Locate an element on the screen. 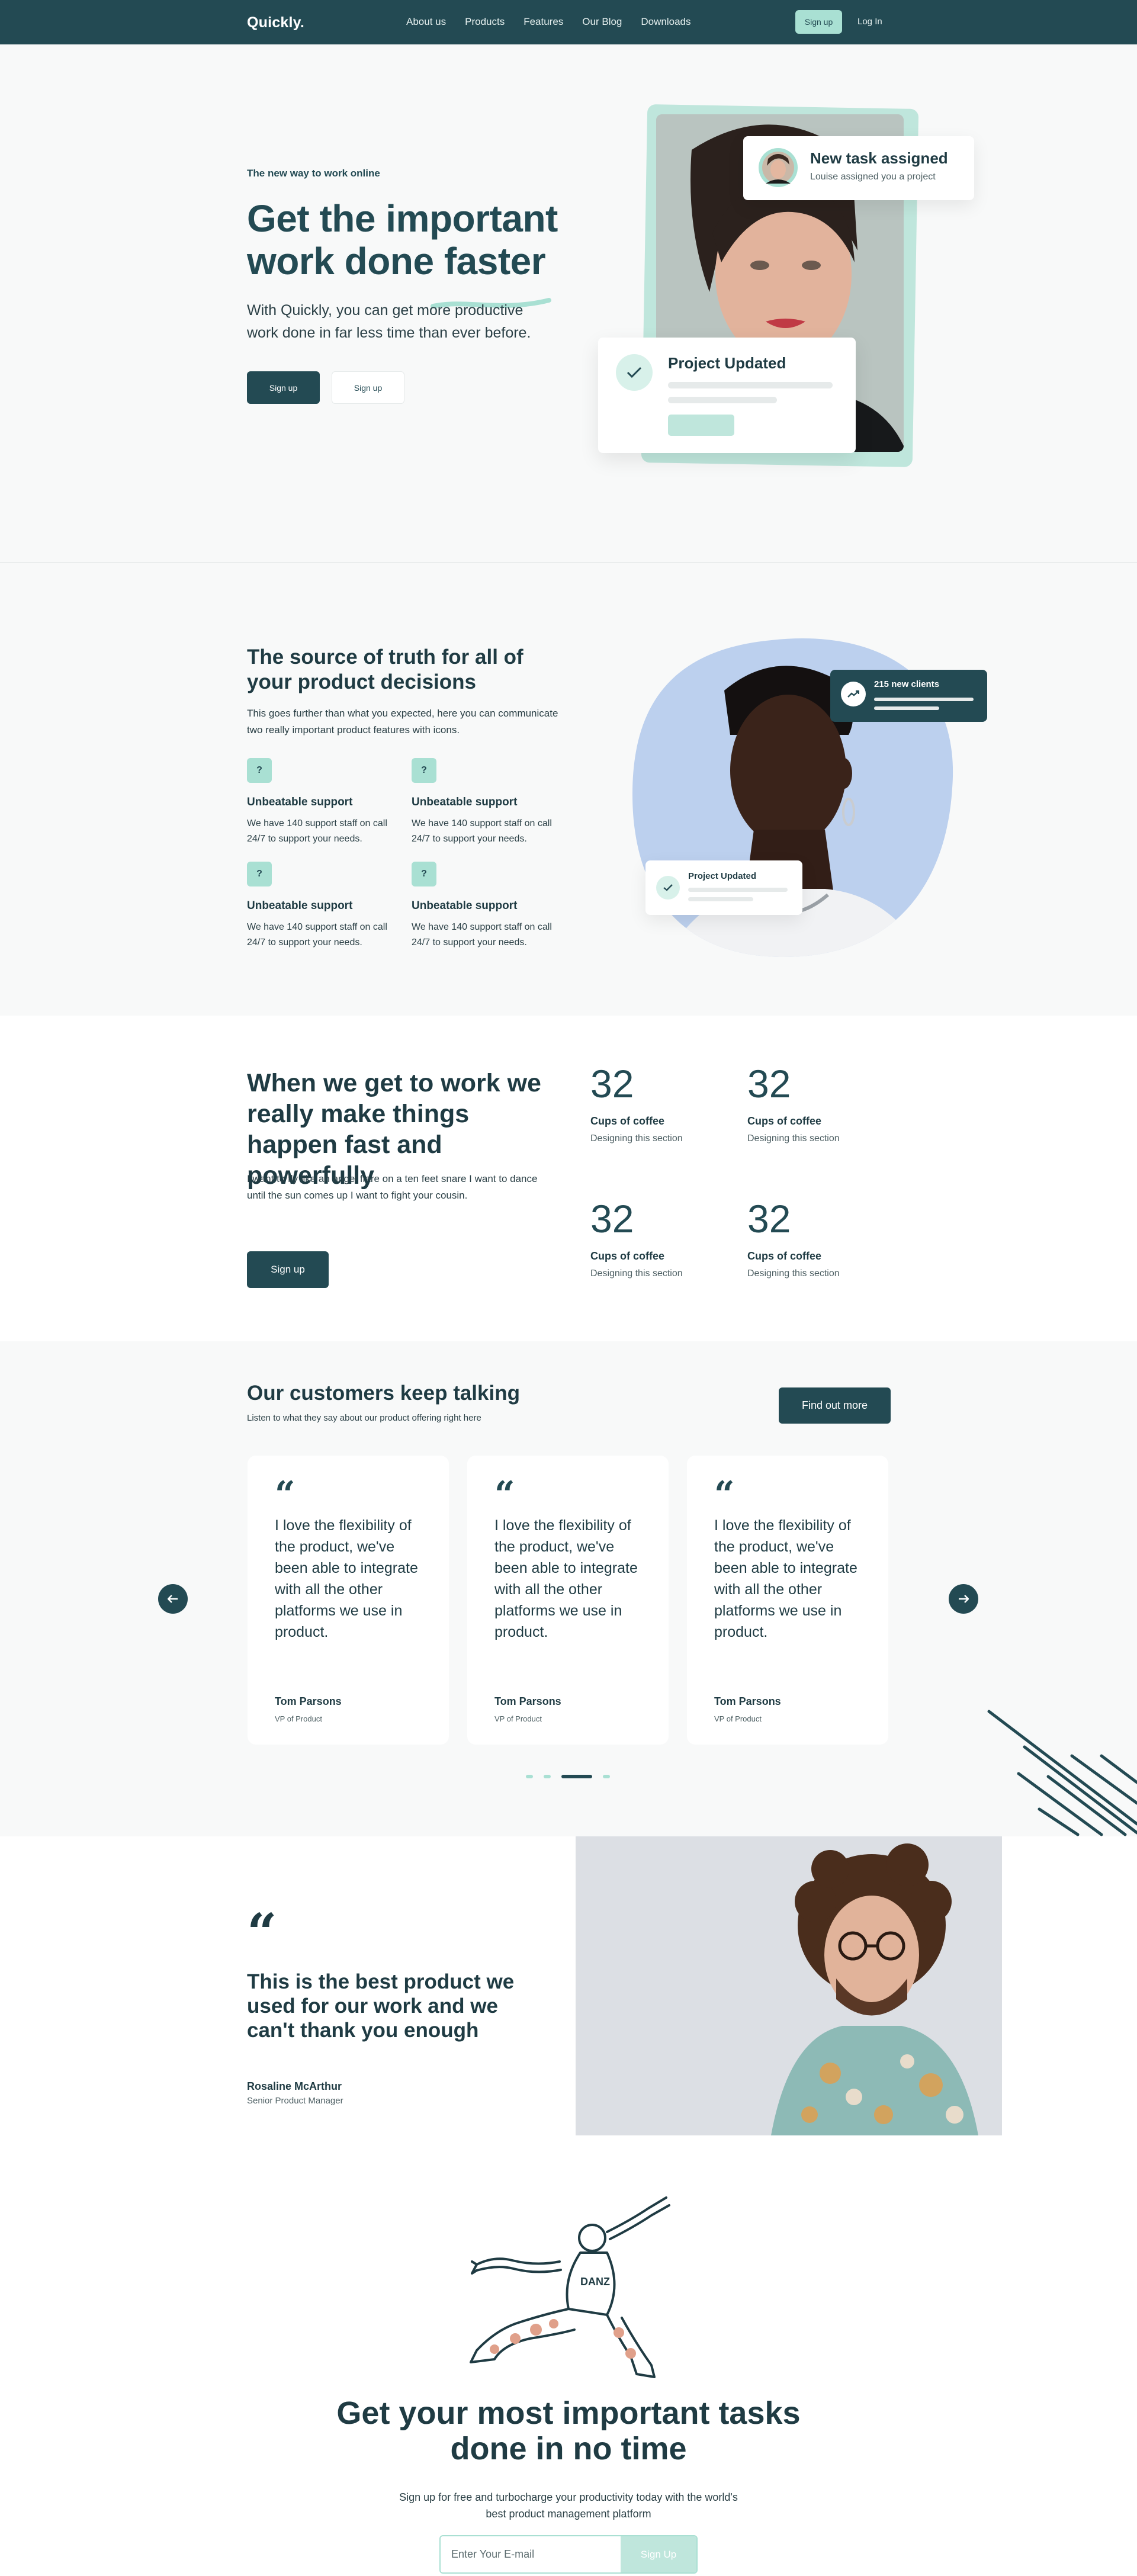 This screenshot has height=2576, width=1137. hero-title: Get the important work done faster is located at coordinates (402, 239).